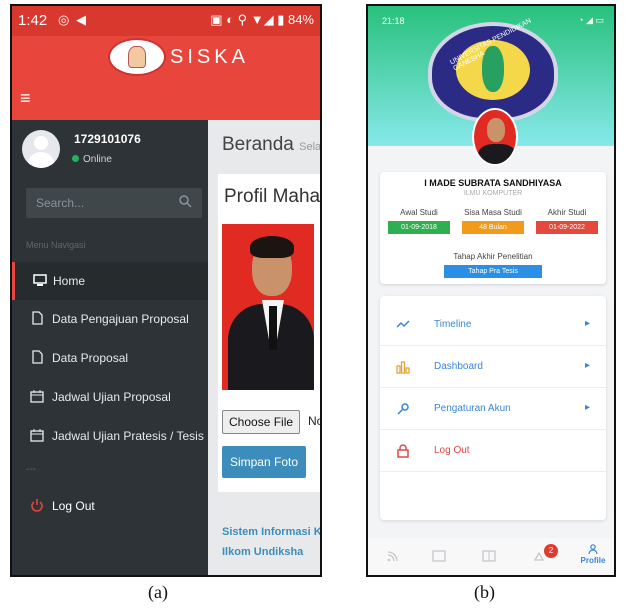  What do you see at coordinates (158, 592) in the screenshot?
I see `caption-a: (a)` at bounding box center [158, 592].